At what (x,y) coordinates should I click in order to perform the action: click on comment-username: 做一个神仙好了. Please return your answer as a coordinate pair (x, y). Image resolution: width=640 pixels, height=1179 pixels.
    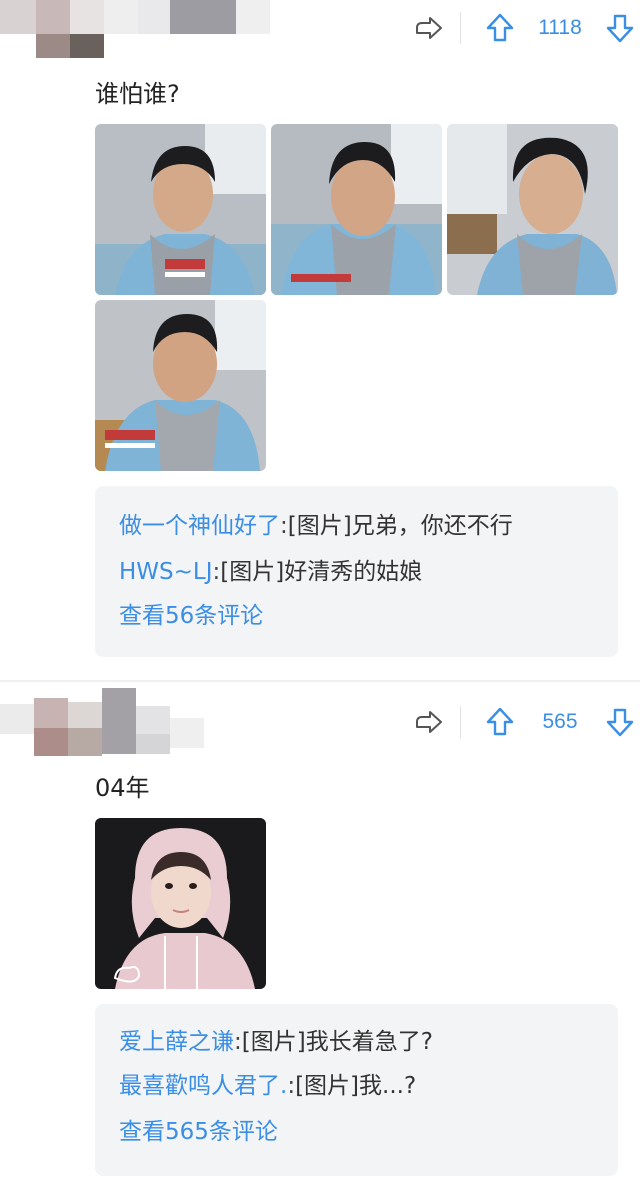
    Looking at the image, I should click on (199, 526).